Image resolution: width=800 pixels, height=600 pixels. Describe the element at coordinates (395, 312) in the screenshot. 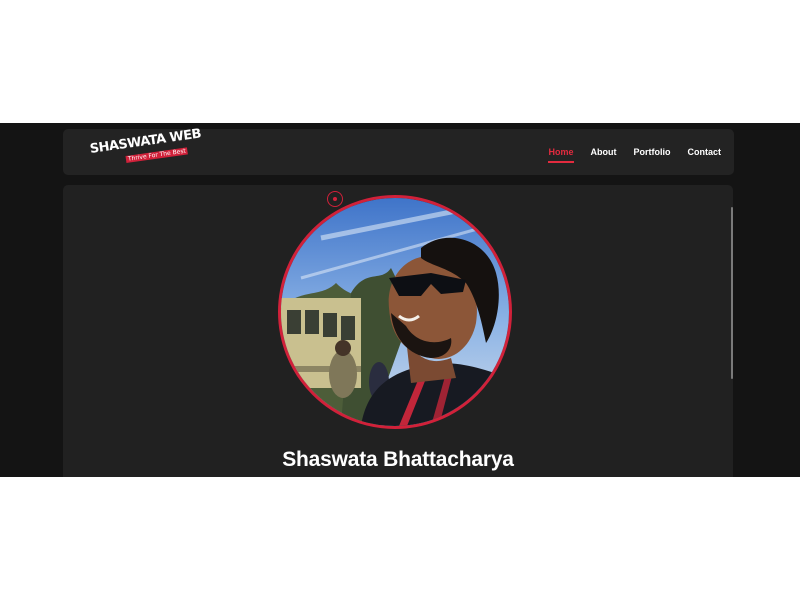

I see `profile-photo` at that location.